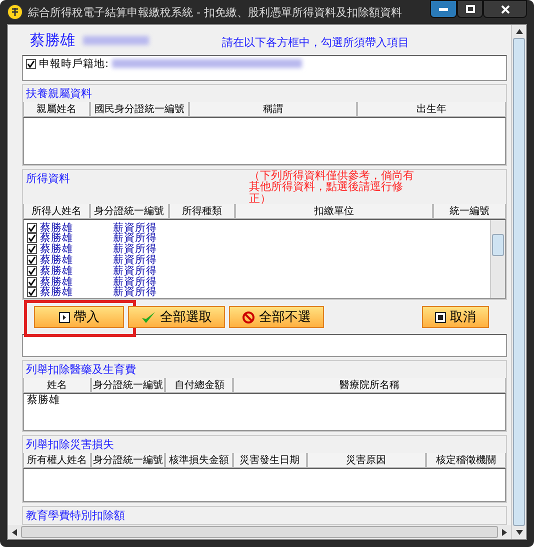 The width and height of the screenshot is (534, 547). I want to click on window-title: 綜合所得稅電子結算申報繳稅系統 - 扣免繳、股利憑單所得資料及扣除額資料, so click(215, 12).